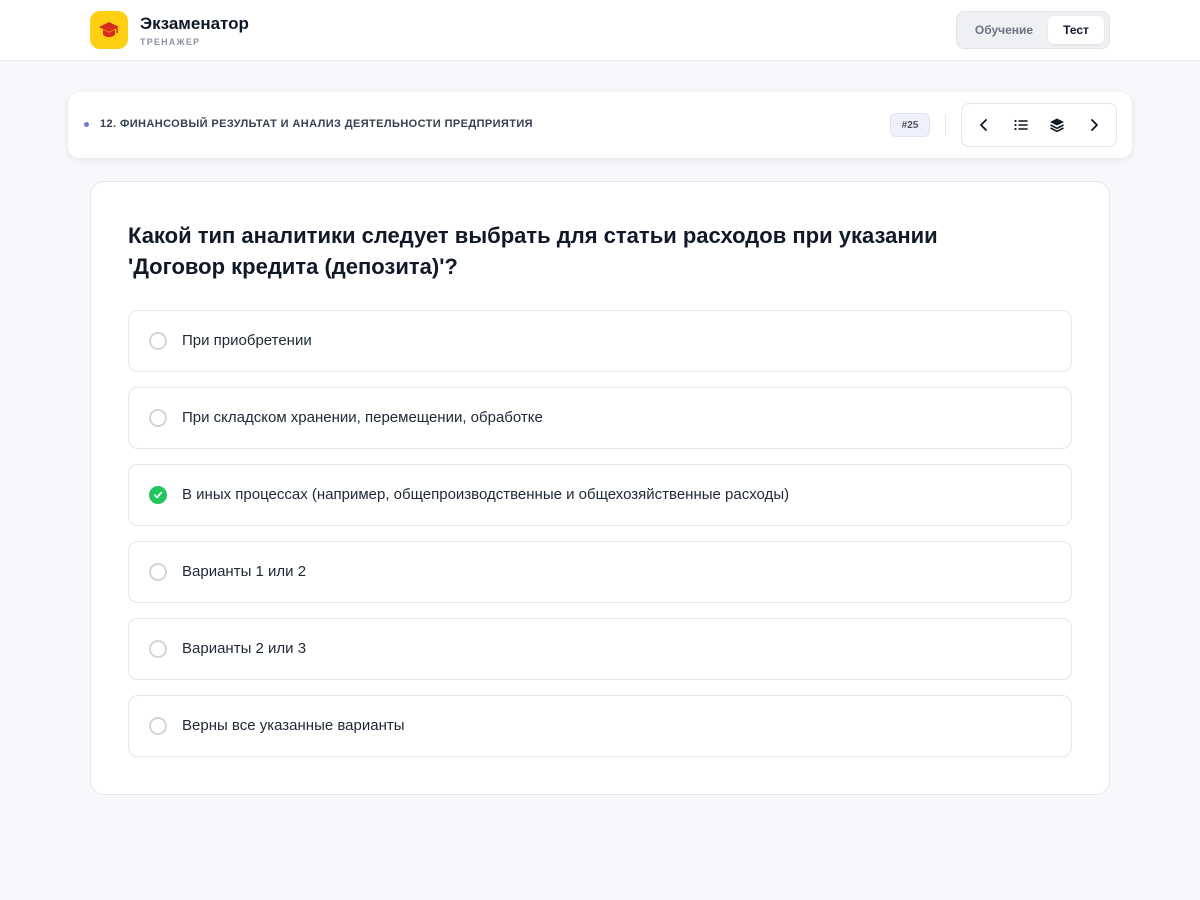 This screenshot has width=1200, height=900. Describe the element at coordinates (600, 572) in the screenshot. I see `answer-option-4: Варианты 1 или 2` at that location.